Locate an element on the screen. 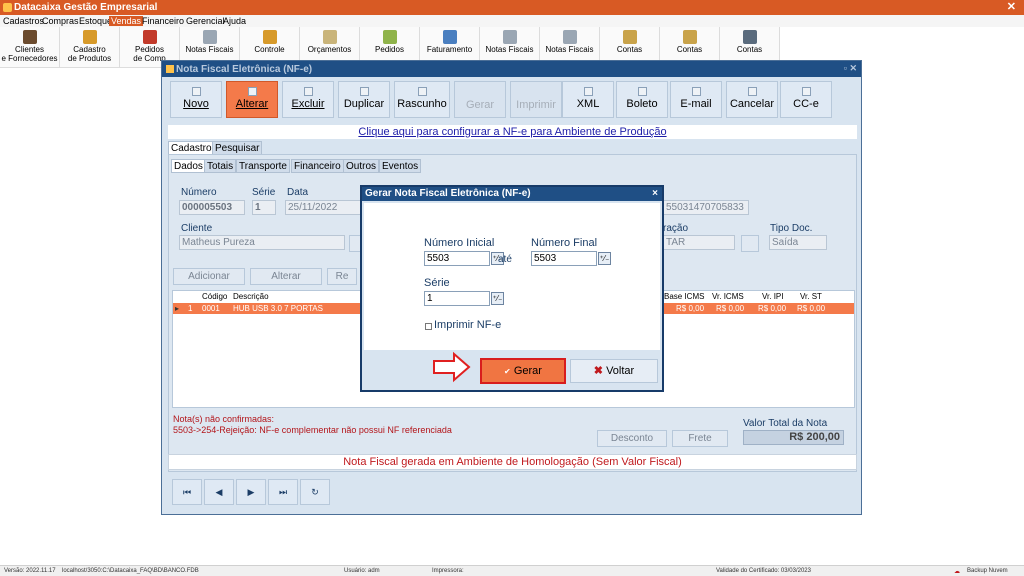 This screenshot has height=576, width=1024. status-version: Versão: 2022.11.17 is located at coordinates (30, 571).